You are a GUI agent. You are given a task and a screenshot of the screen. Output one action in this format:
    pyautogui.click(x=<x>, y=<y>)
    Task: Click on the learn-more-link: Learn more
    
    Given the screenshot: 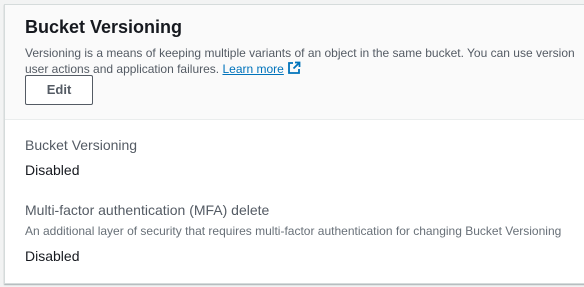 What is the action you would take?
    pyautogui.click(x=261, y=70)
    